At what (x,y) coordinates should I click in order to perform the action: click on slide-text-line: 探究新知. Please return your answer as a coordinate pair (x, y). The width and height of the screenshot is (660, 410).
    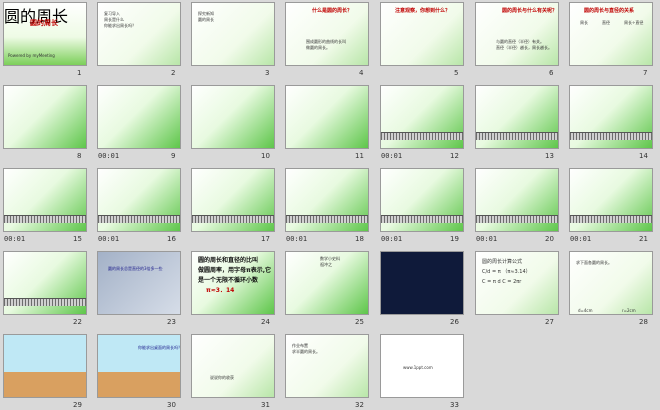
    Looking at the image, I should click on (206, 13).